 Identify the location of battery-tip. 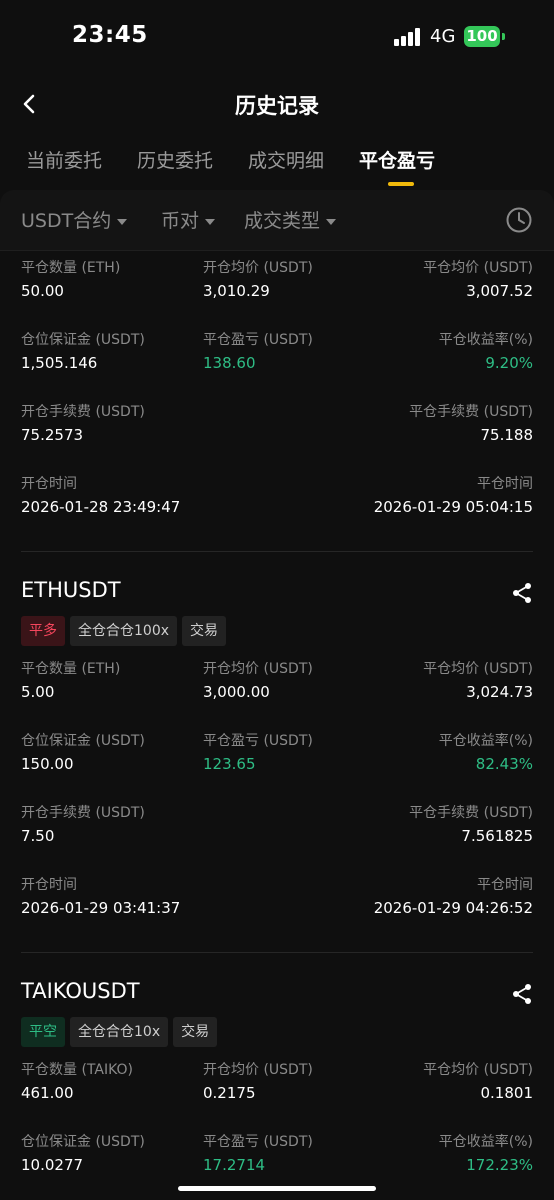
(503, 36).